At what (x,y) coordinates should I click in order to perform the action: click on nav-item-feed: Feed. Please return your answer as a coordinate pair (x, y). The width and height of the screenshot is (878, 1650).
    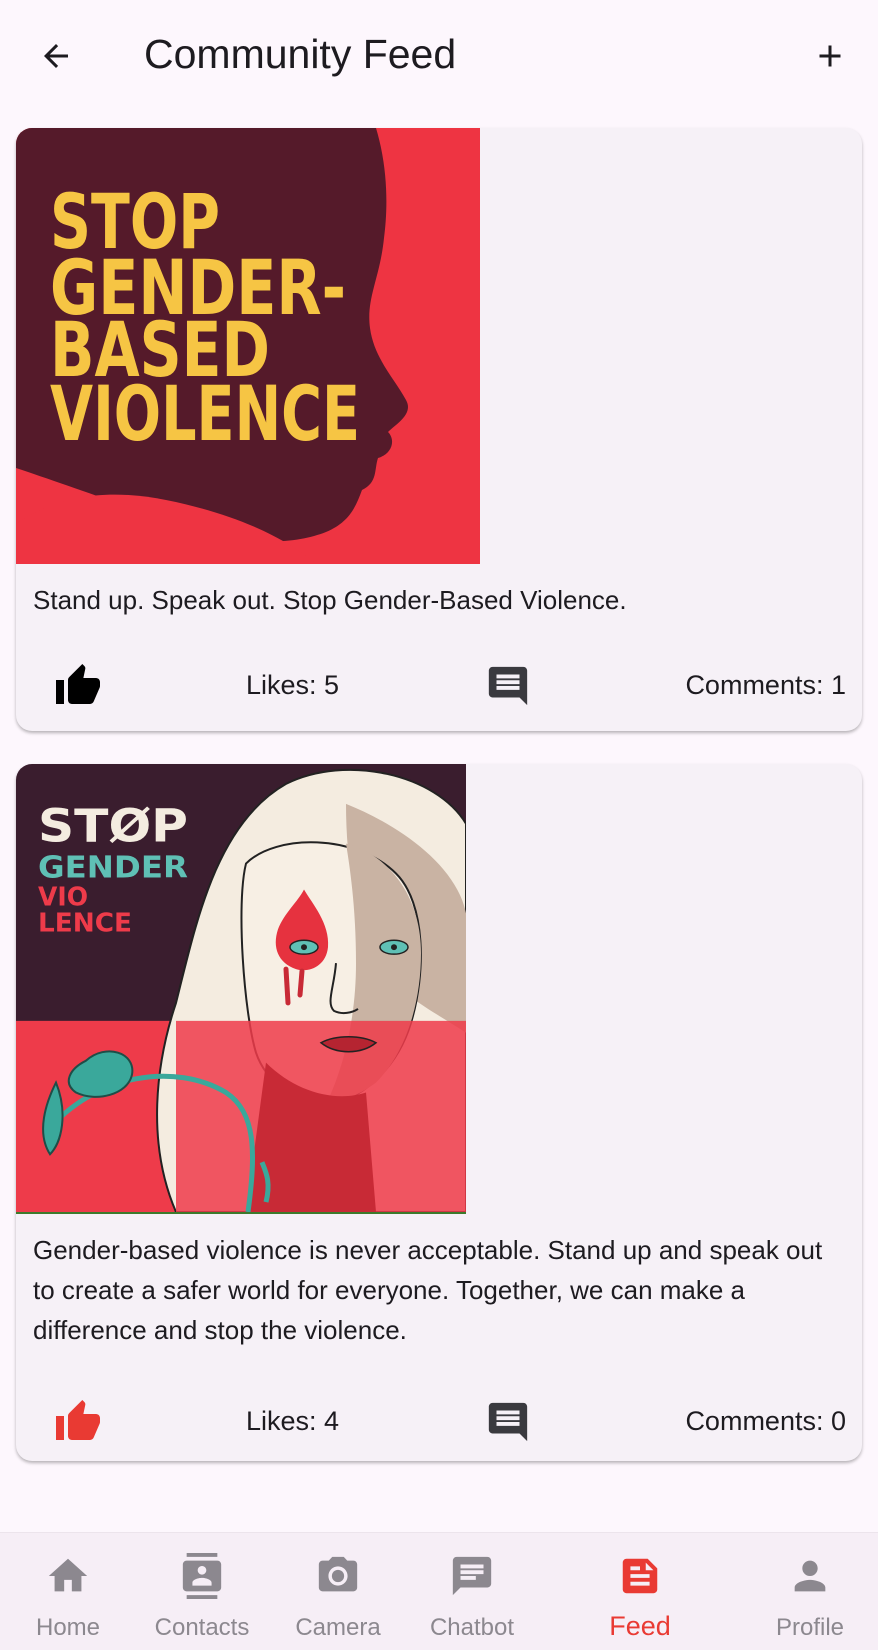
    Looking at the image, I should click on (640, 1591).